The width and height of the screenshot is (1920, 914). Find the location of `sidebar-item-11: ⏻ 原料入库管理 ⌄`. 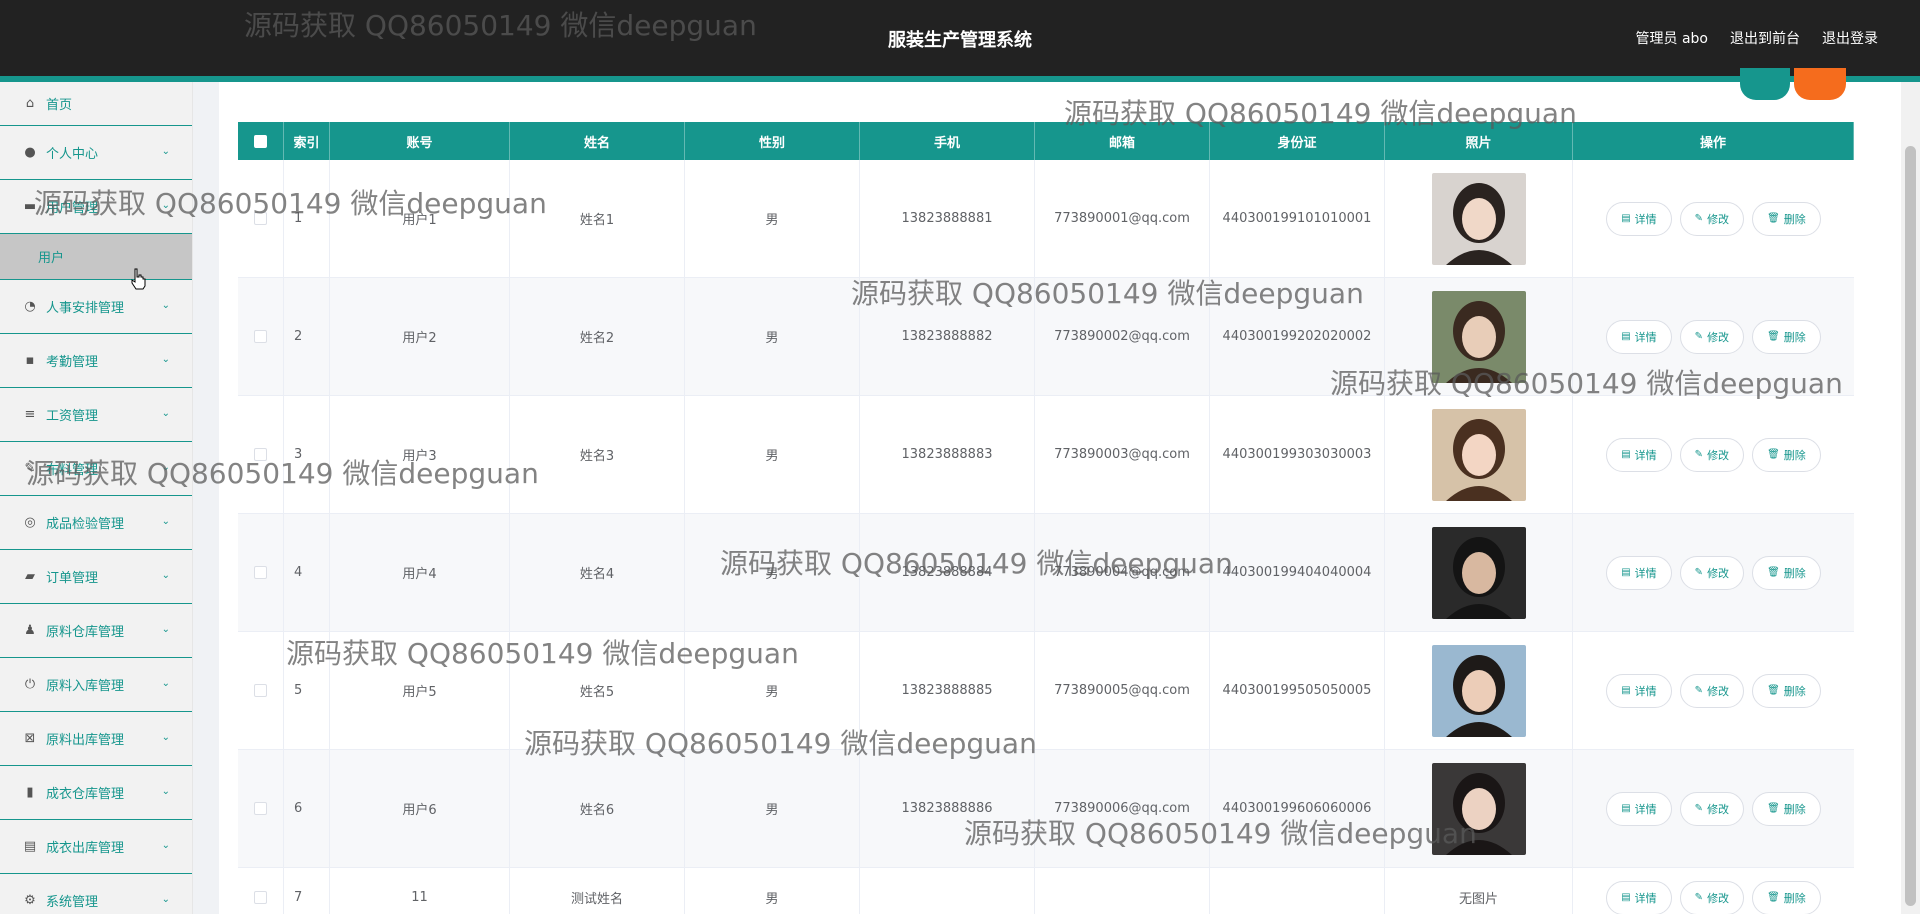

sidebar-item-11: ⏻ 原料入库管理 ⌄ is located at coordinates (96, 685).